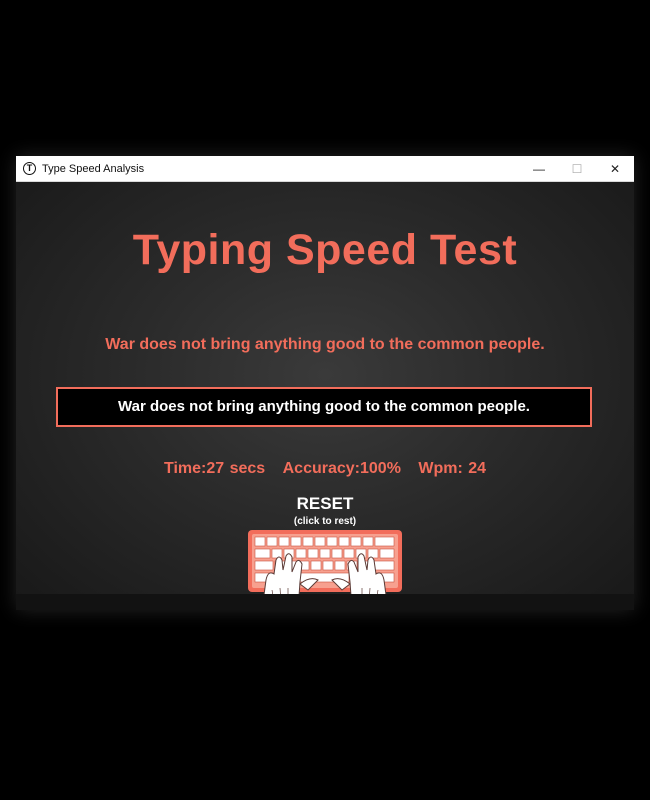 This screenshot has width=650, height=800. What do you see at coordinates (214, 468) in the screenshot?
I see `time-stat: Time:27 secs` at bounding box center [214, 468].